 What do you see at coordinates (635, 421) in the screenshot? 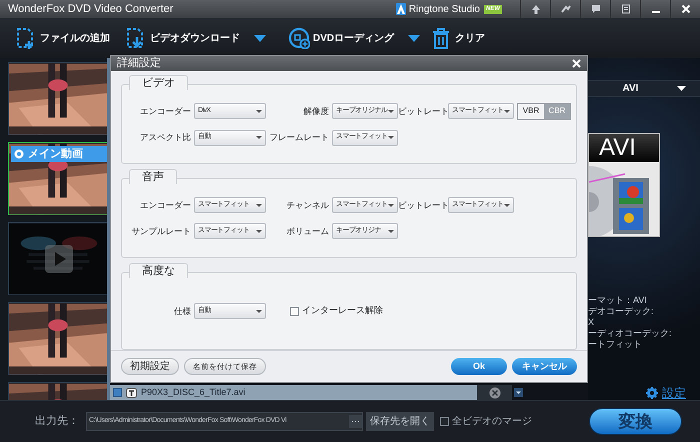
I see `convert-button: 変換` at bounding box center [635, 421].